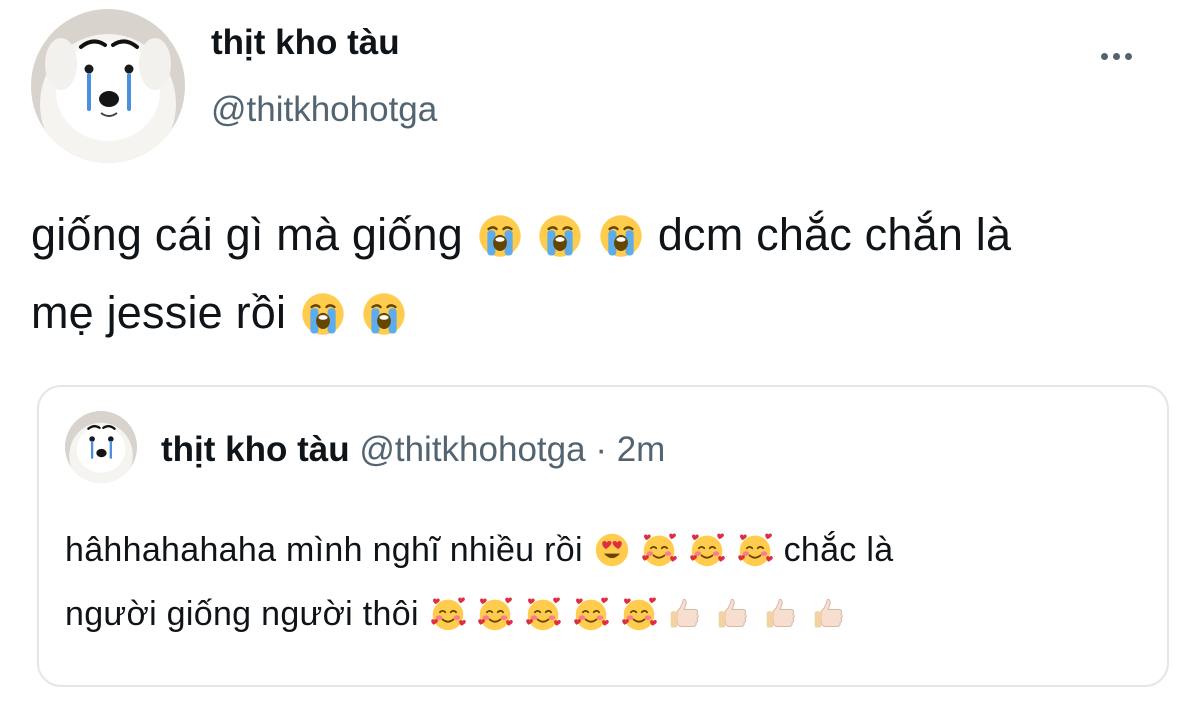 The image size is (1179, 710). I want to click on user-handle: @thitkhohotga, so click(324, 110).